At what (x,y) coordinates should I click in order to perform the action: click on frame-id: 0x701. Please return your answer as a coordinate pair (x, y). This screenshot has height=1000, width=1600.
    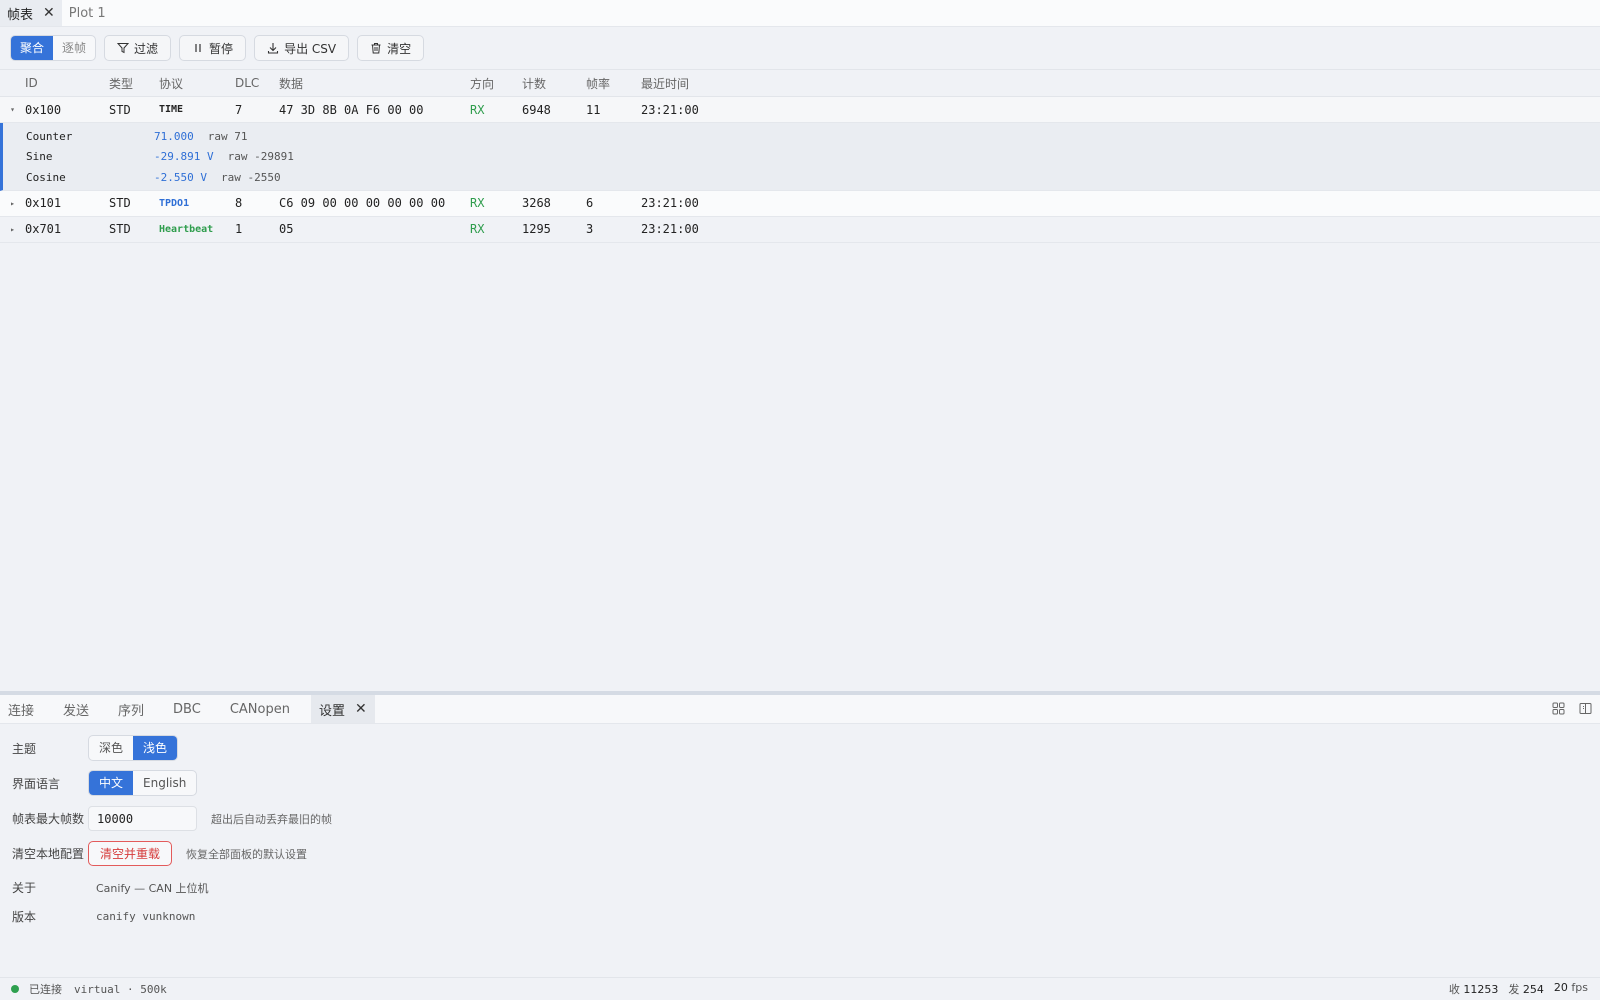
    Looking at the image, I should click on (43, 229).